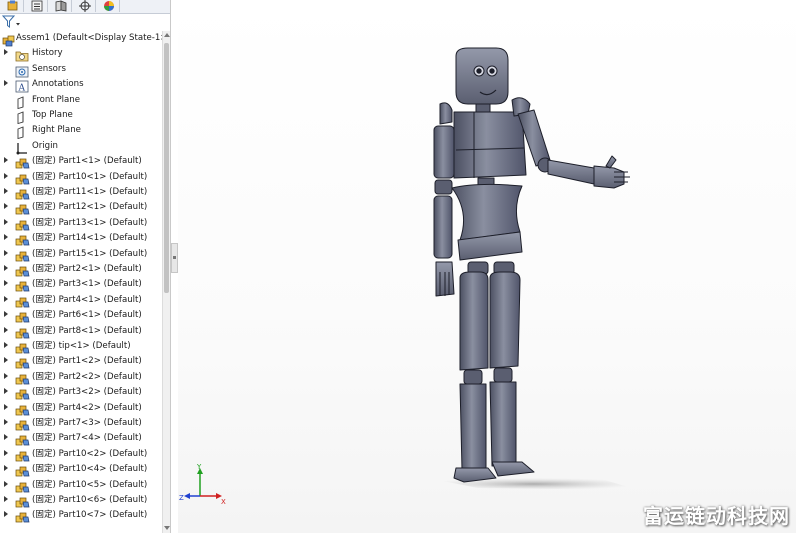 Image resolution: width=796 pixels, height=533 pixels. I want to click on tab-more, so click(126, 6).